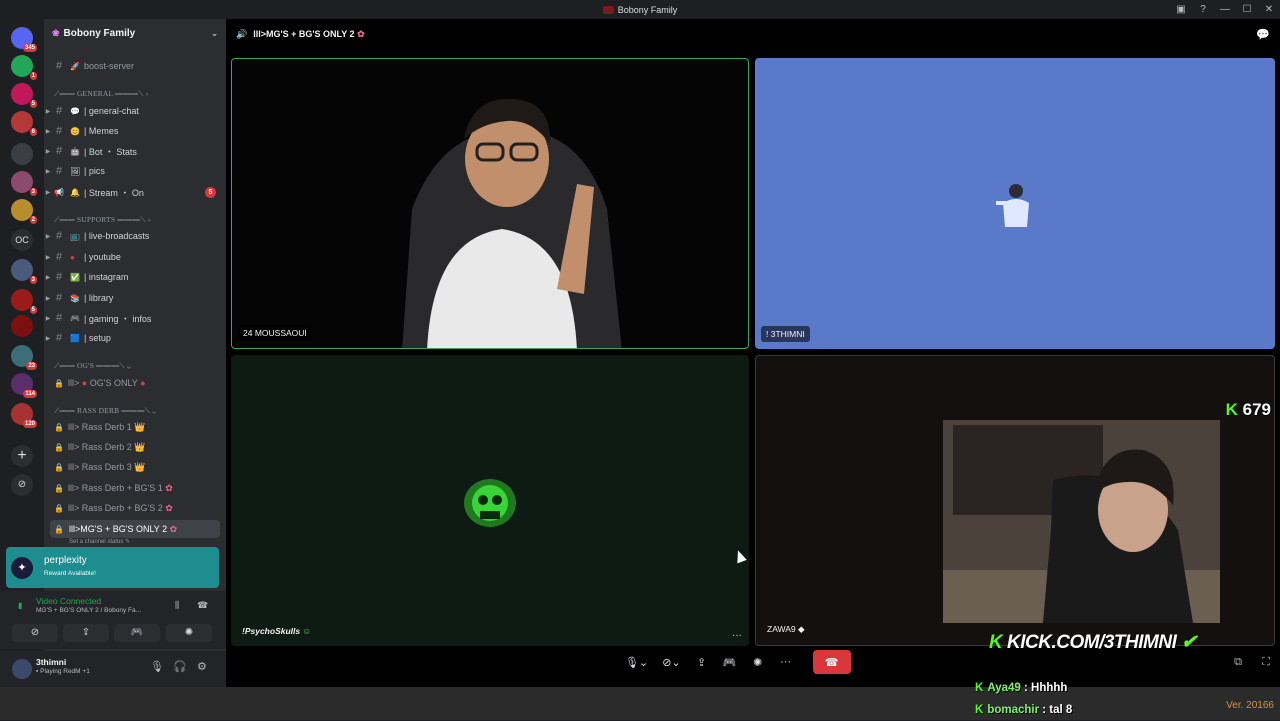 The width and height of the screenshot is (1280, 721). What do you see at coordinates (180, 666) in the screenshot?
I see `headphones-icon: 🎧` at bounding box center [180, 666].